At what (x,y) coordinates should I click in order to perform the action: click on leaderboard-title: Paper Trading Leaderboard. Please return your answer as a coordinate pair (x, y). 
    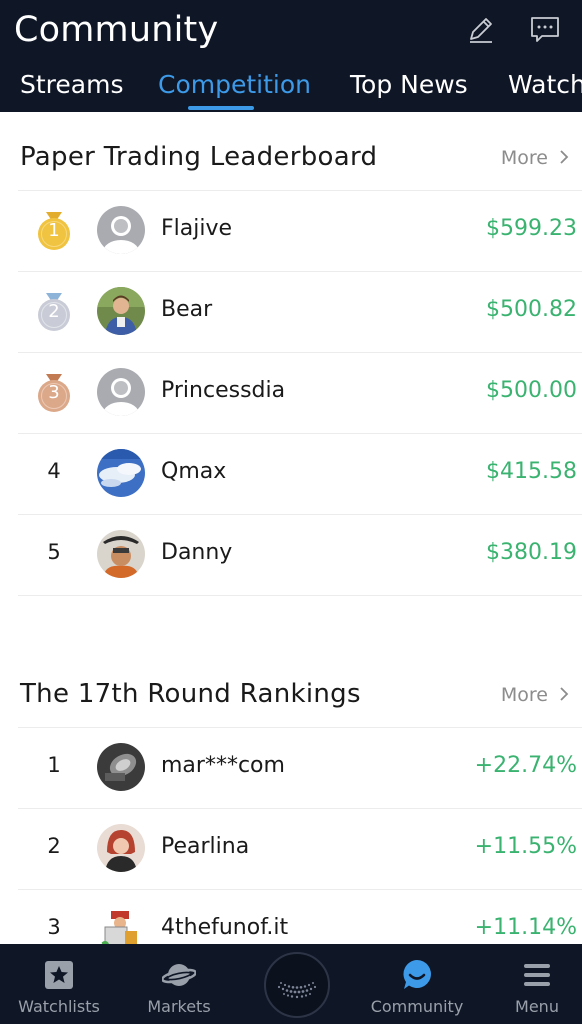
    Looking at the image, I should click on (199, 157).